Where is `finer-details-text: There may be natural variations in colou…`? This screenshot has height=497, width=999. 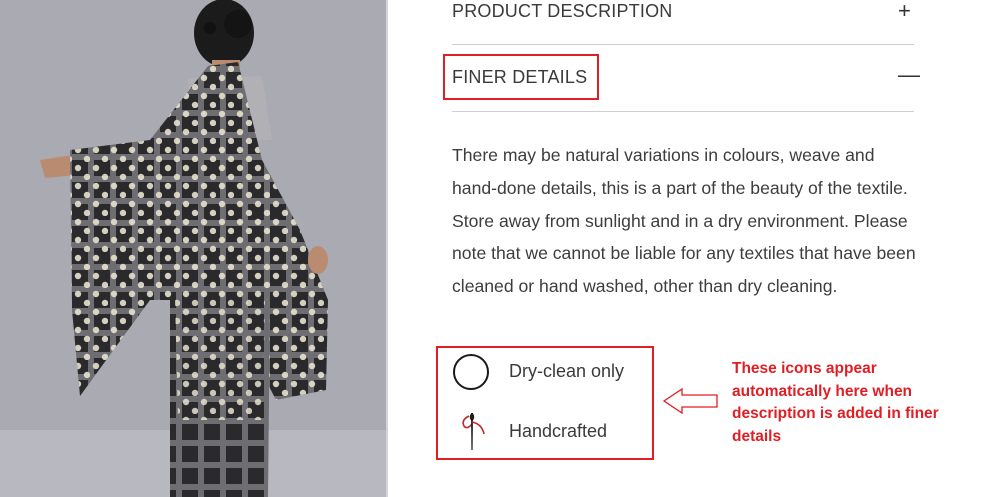
finer-details-text: There may be natural variations in colou… is located at coordinates (684, 221).